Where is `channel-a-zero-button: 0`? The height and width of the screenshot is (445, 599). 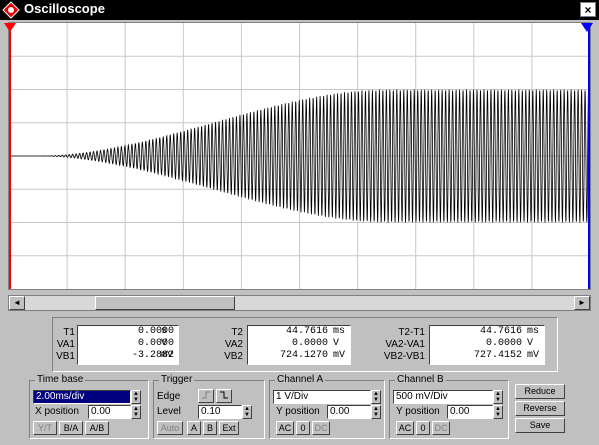 channel-a-zero-button: 0 is located at coordinates (303, 428).